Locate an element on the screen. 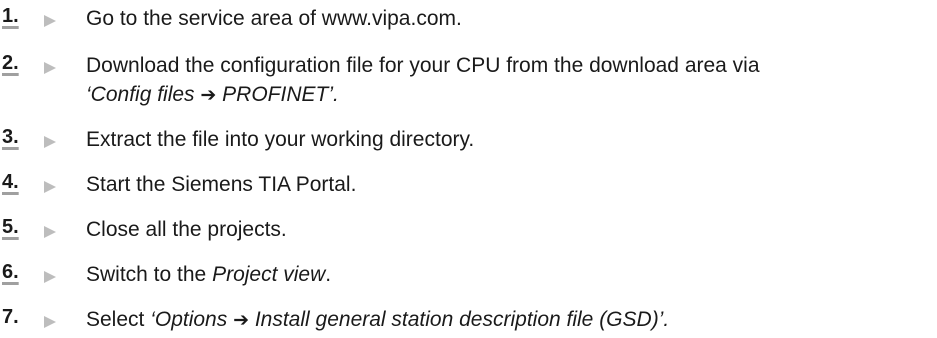 The image size is (937, 338). step-text-segment: ‘Options is located at coordinates (192, 319).